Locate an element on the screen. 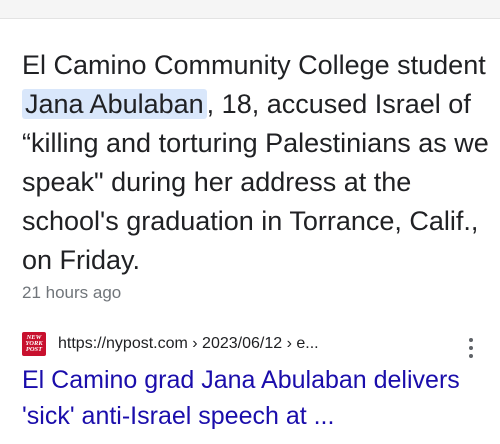  result-timestamp: 21 hours ago is located at coordinates (72, 292).